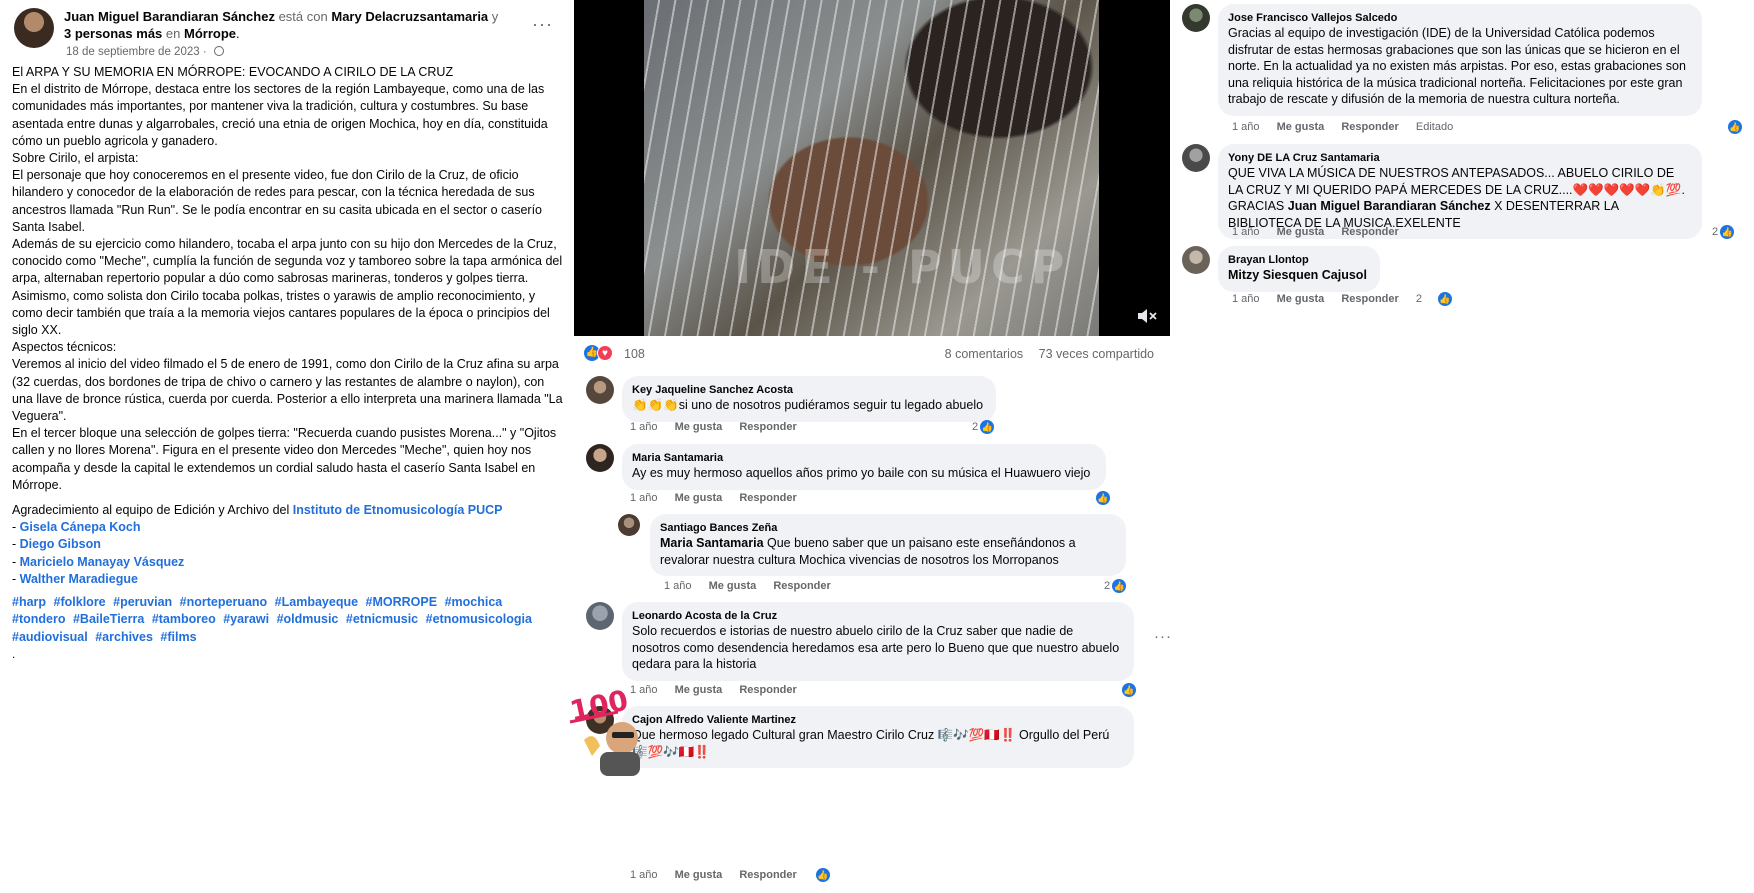 The height and width of the screenshot is (893, 1754). I want to click on commenter-name: Jose Francisco Vallejos Salcedo, so click(1459, 18).